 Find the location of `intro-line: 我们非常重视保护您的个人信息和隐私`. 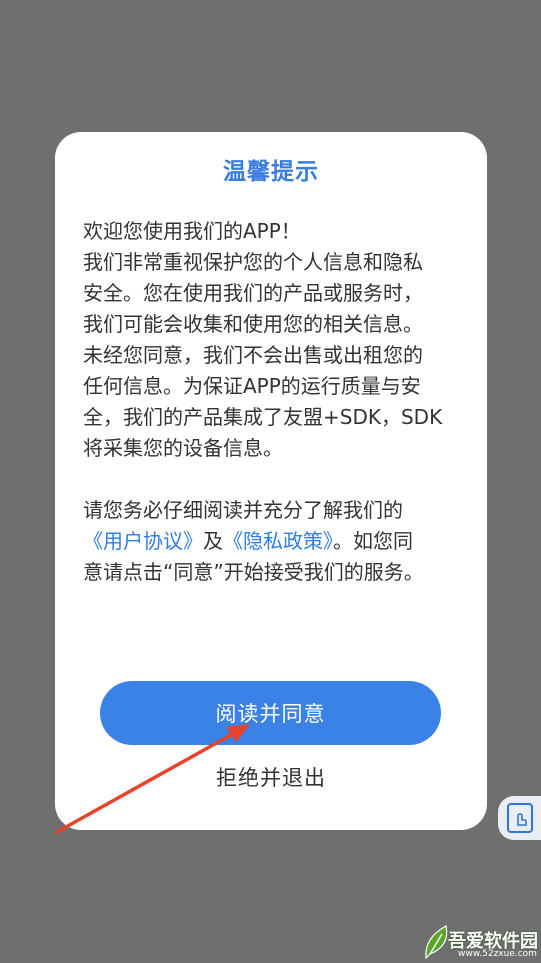

intro-line: 我们非常重视保护您的个人信息和隐私 is located at coordinates (253, 262).